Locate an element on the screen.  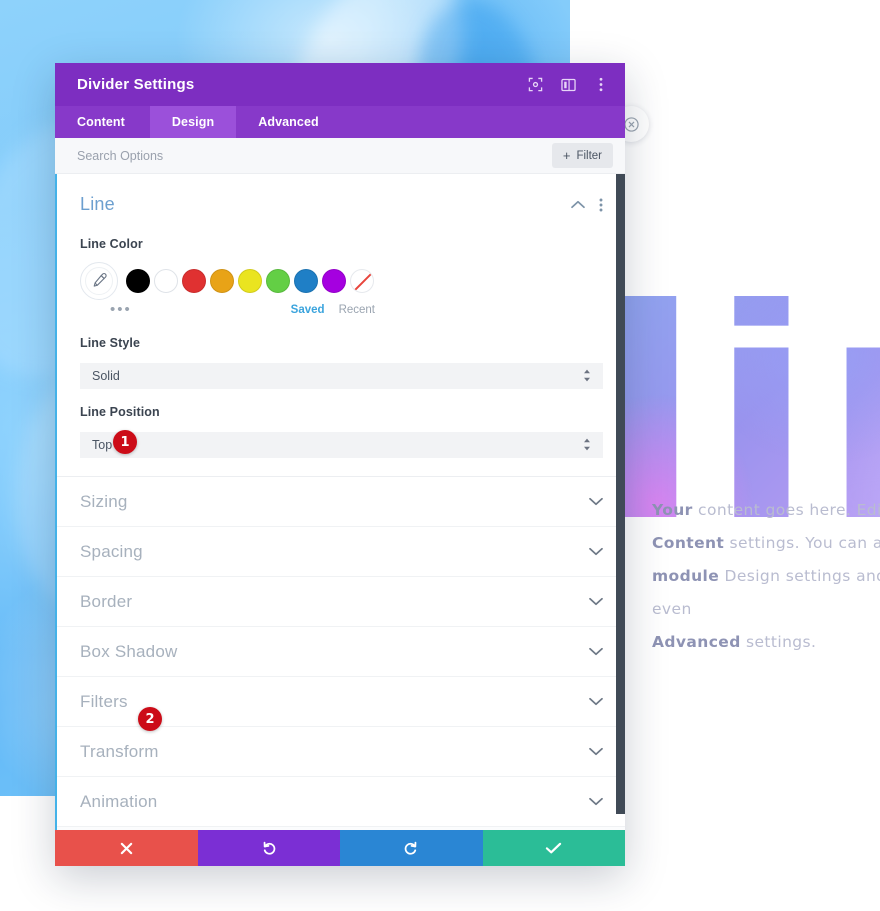
hero-line-strong: module is located at coordinates (686, 576).